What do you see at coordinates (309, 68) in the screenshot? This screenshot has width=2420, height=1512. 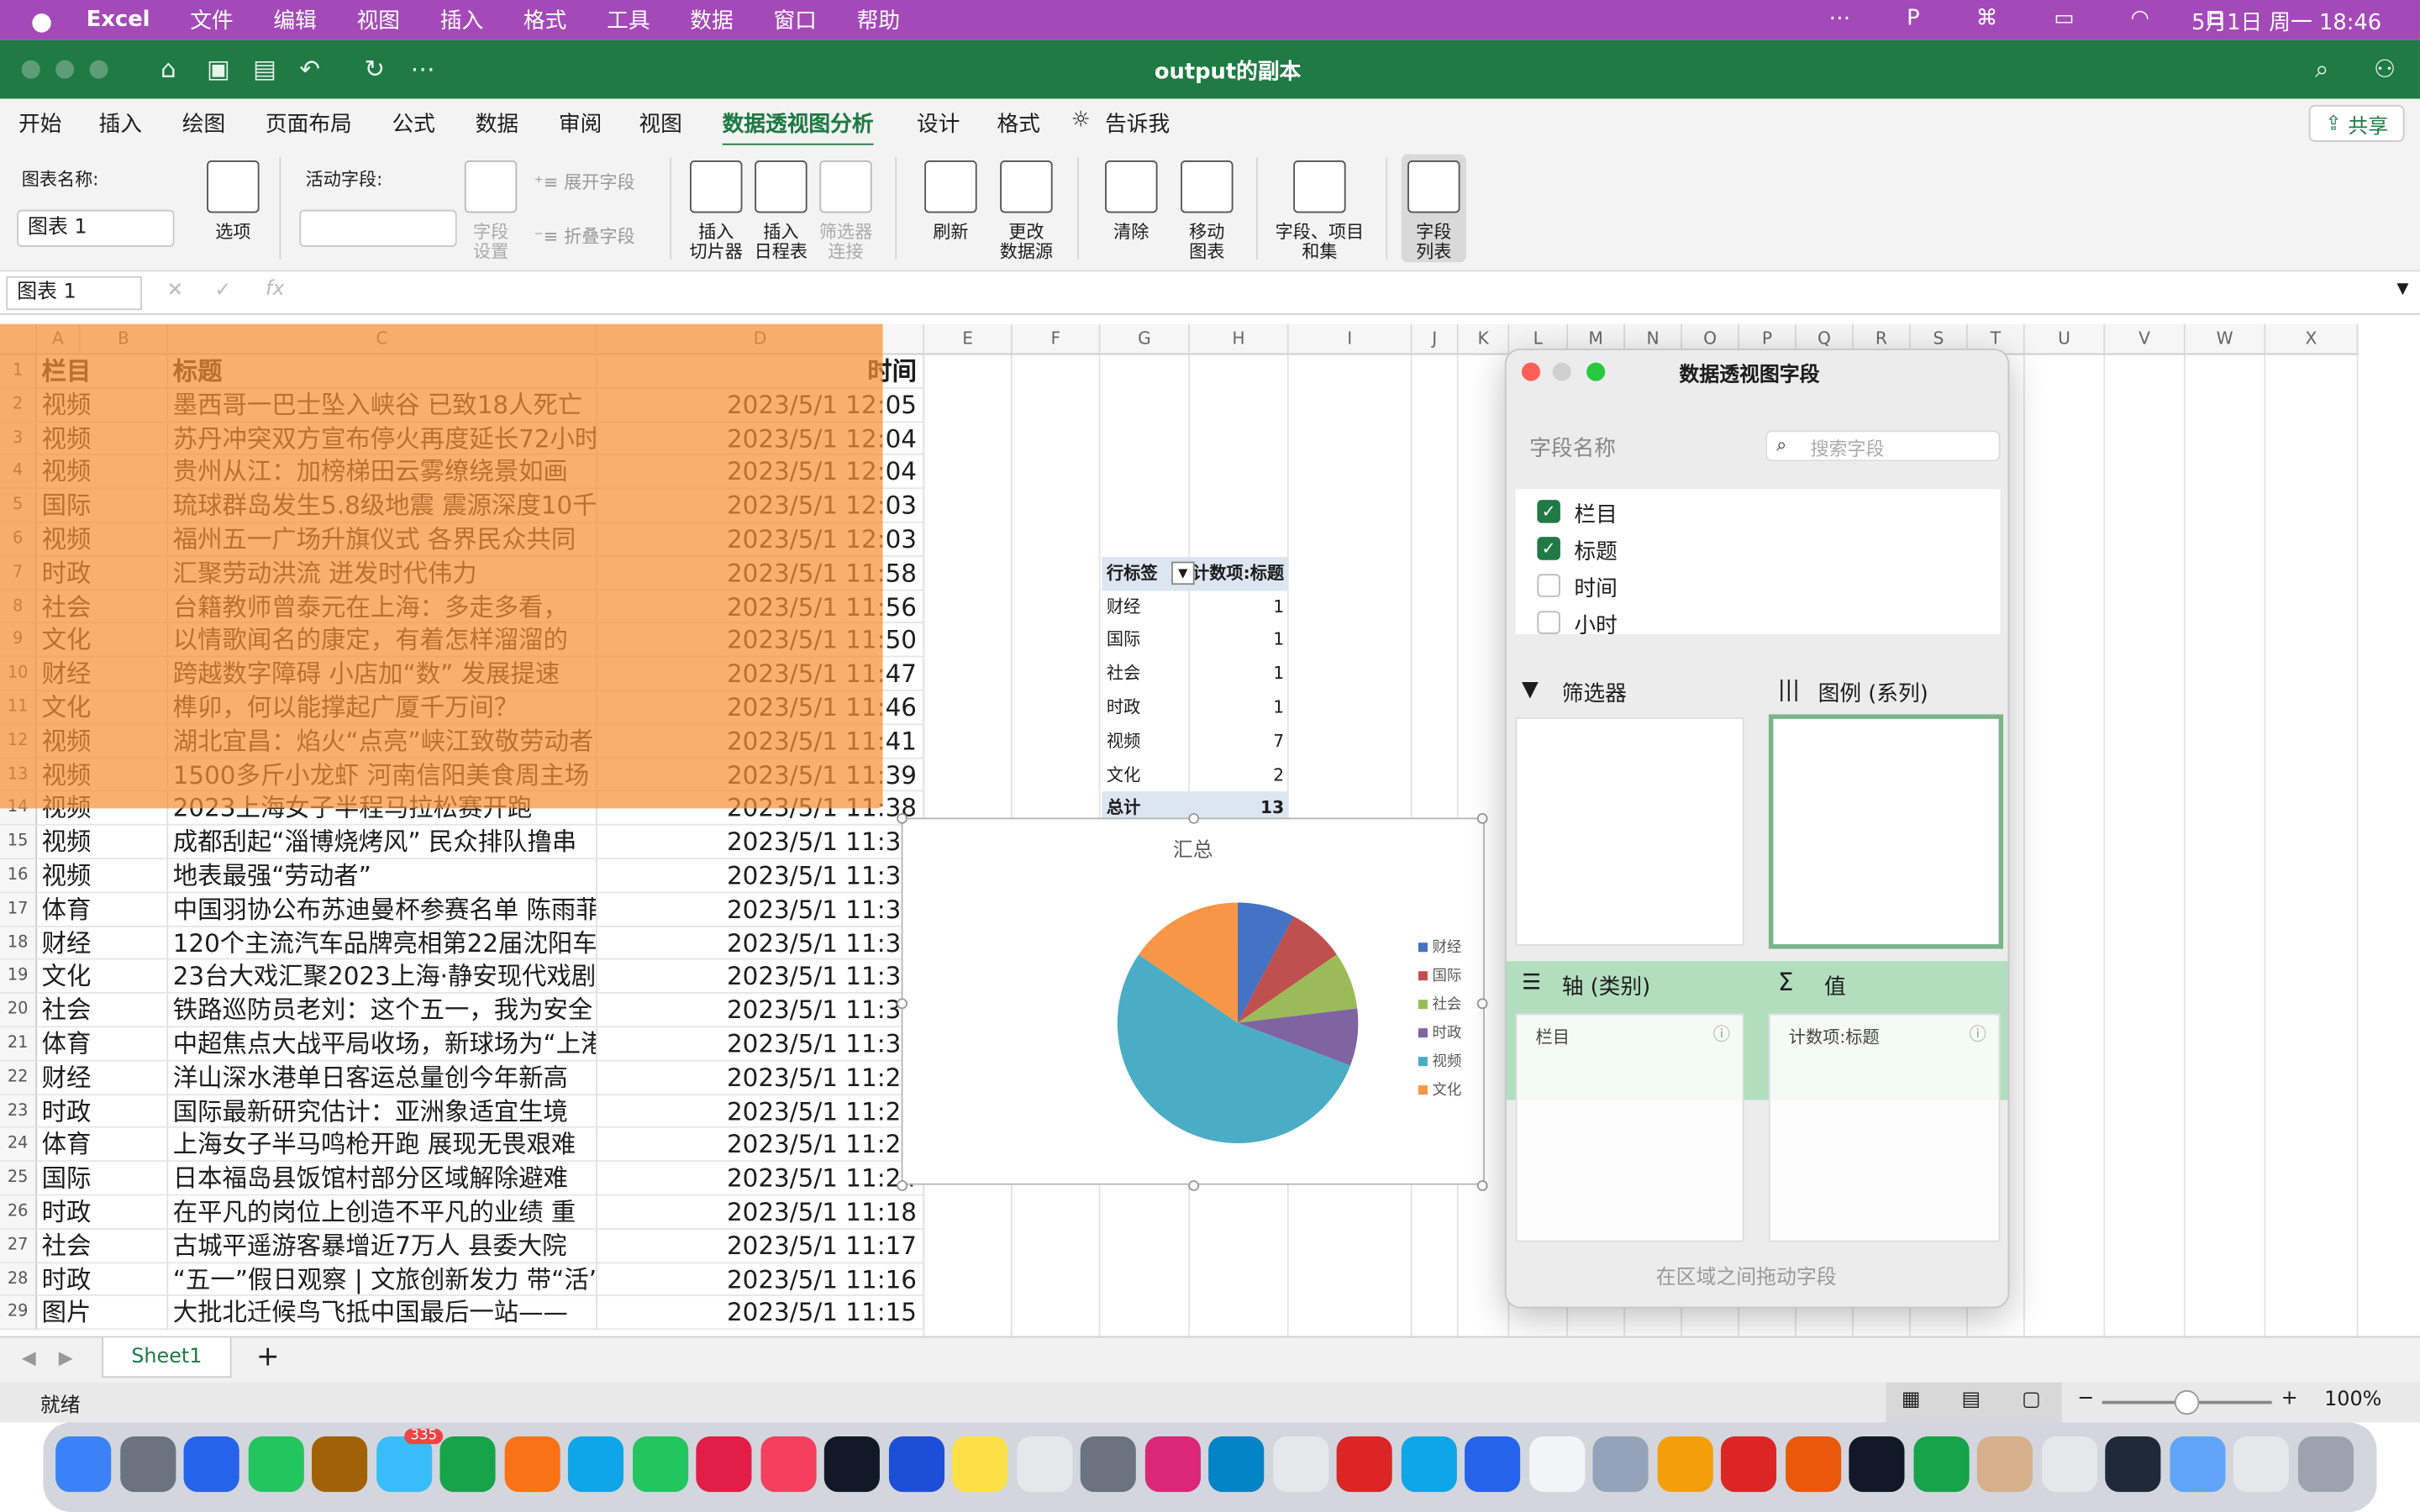 I see `undo-icon: ↶` at bounding box center [309, 68].